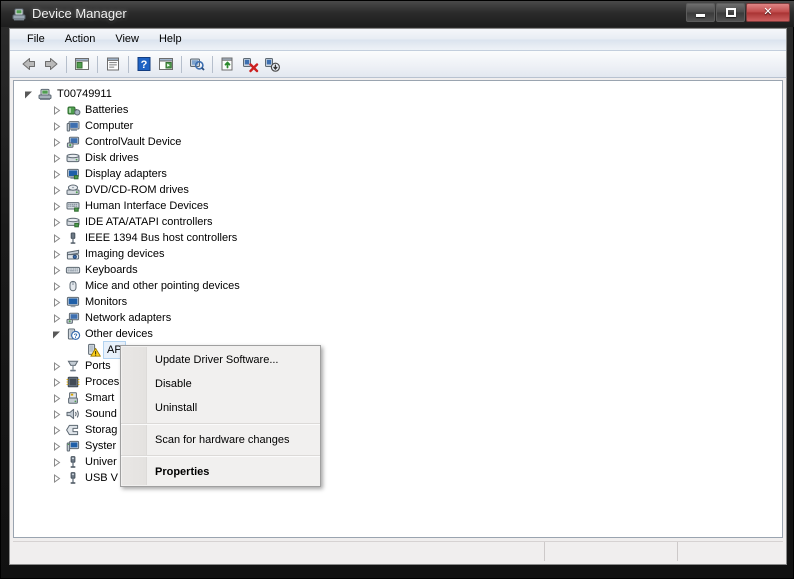 The width and height of the screenshot is (794, 579). Describe the element at coordinates (398, 286) in the screenshot. I see `tree-node-mice-and-other-pointing-devices: Mice and other pointing devices` at that location.